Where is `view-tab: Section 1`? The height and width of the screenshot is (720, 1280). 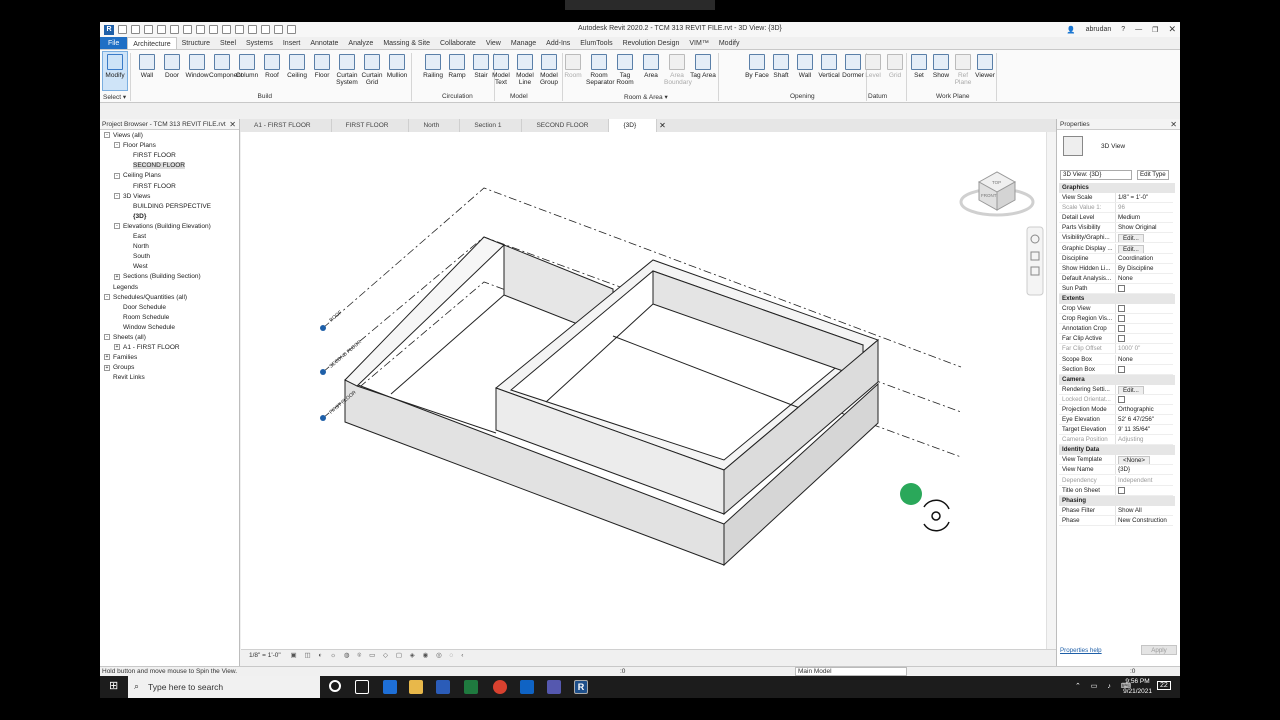
view-tab: Section 1 is located at coordinates (491, 125).